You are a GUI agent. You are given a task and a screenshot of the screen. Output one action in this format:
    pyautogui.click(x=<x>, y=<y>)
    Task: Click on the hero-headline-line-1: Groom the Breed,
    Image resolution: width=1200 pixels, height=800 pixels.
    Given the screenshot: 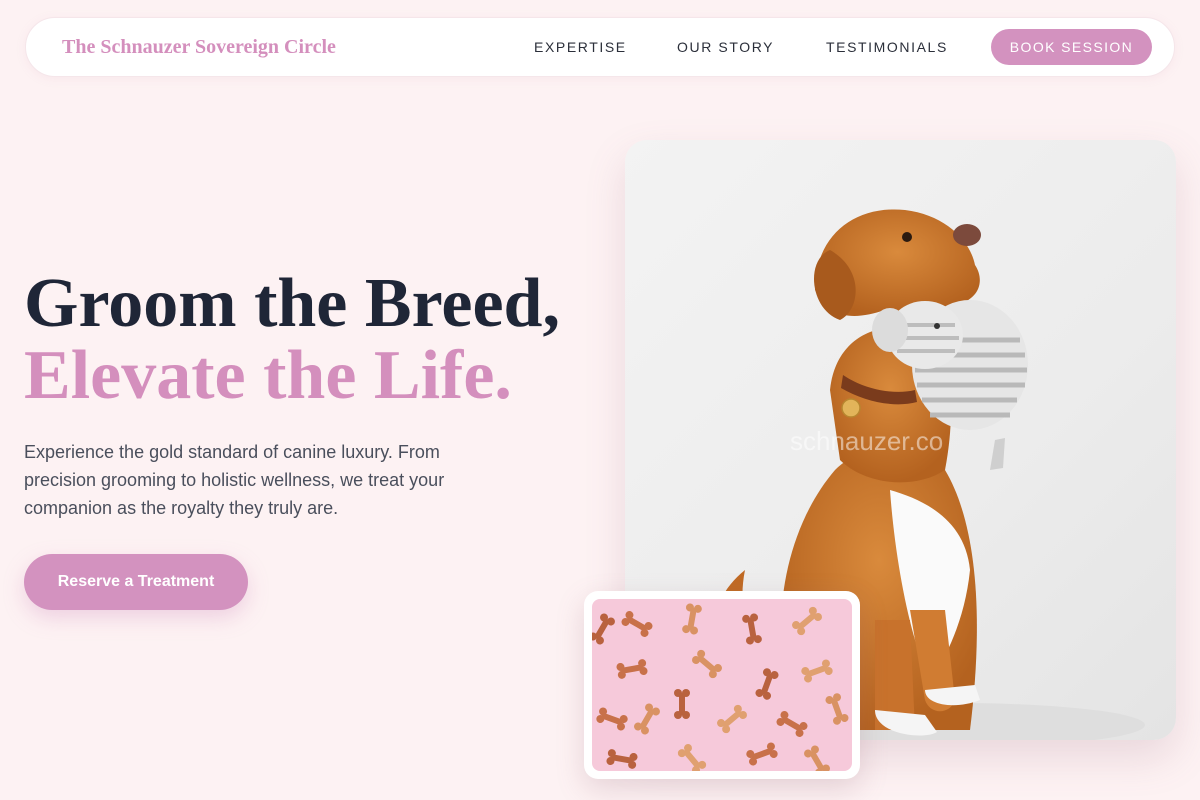 What is the action you would take?
    pyautogui.click(x=292, y=303)
    